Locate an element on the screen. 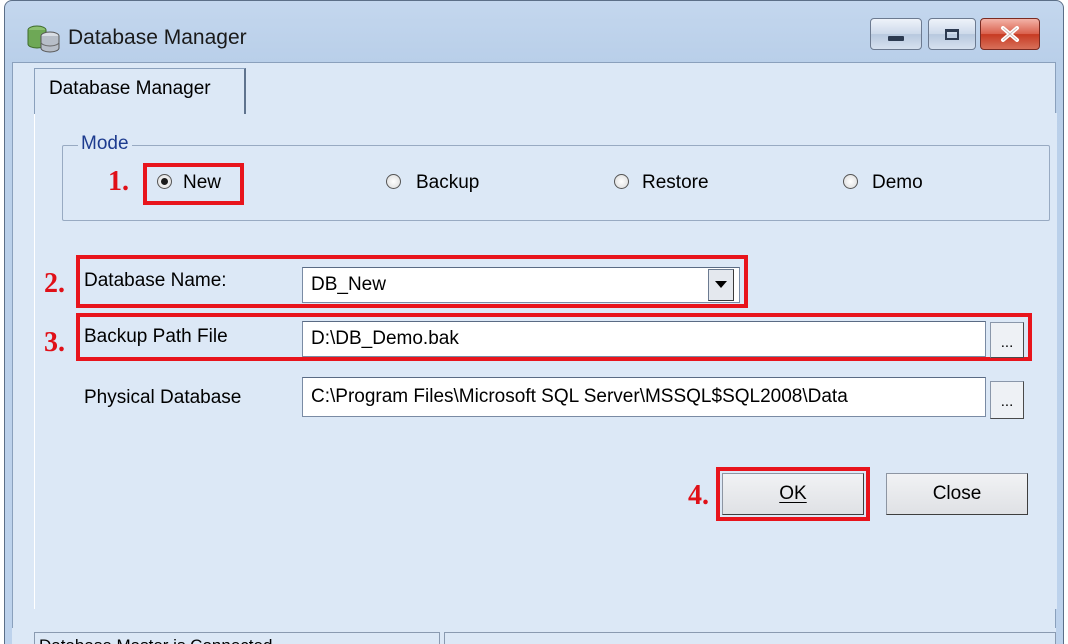 This screenshot has height=644, width=1068. tab-database-manager: Database Manager is located at coordinates (140, 91).